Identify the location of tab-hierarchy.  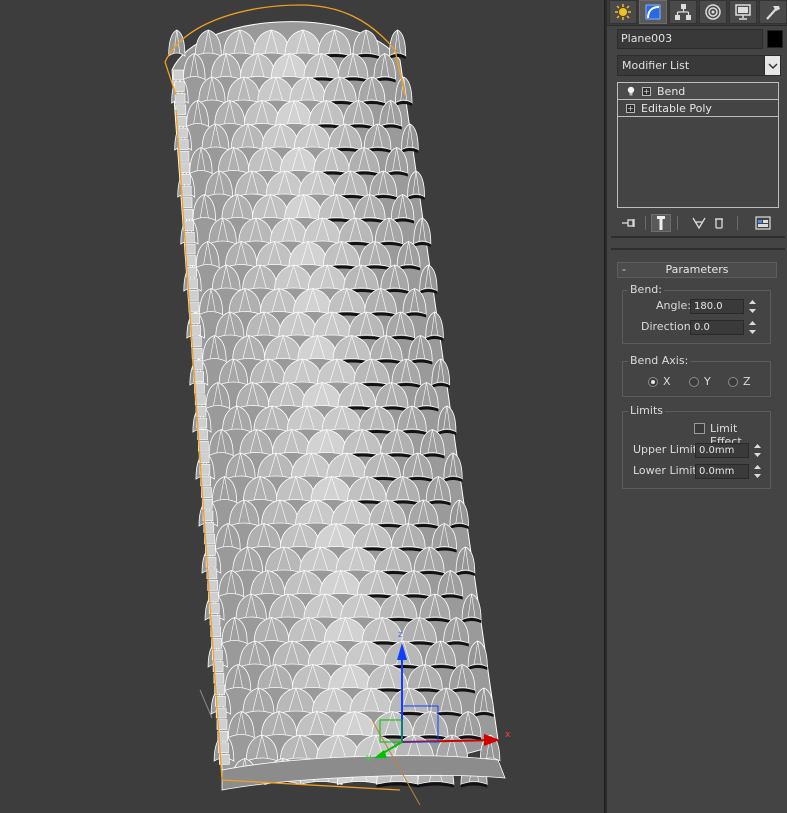
(683, 12).